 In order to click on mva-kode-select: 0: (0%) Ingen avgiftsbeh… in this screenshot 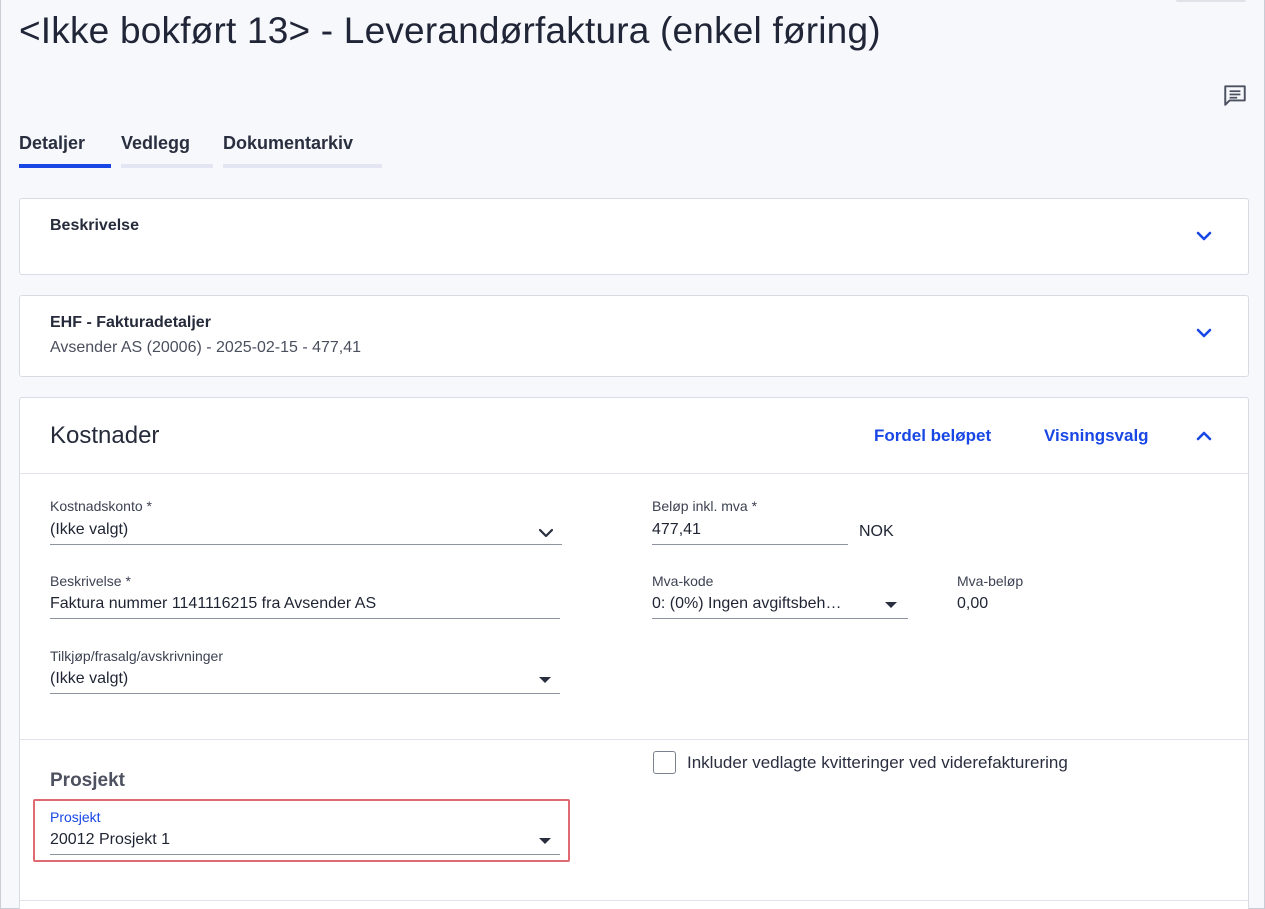, I will do `click(765, 604)`.